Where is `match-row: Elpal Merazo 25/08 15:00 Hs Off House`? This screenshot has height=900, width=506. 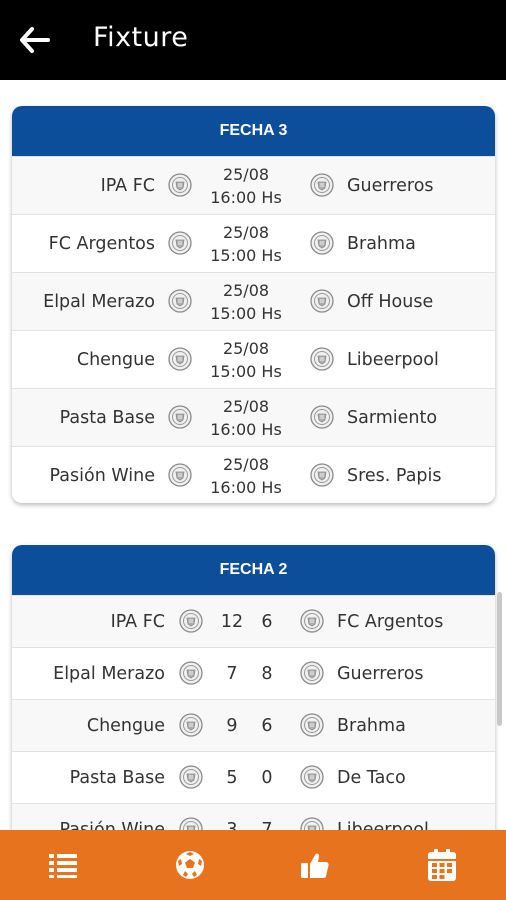 match-row: Elpal Merazo 25/08 15:00 Hs Off House is located at coordinates (253, 301).